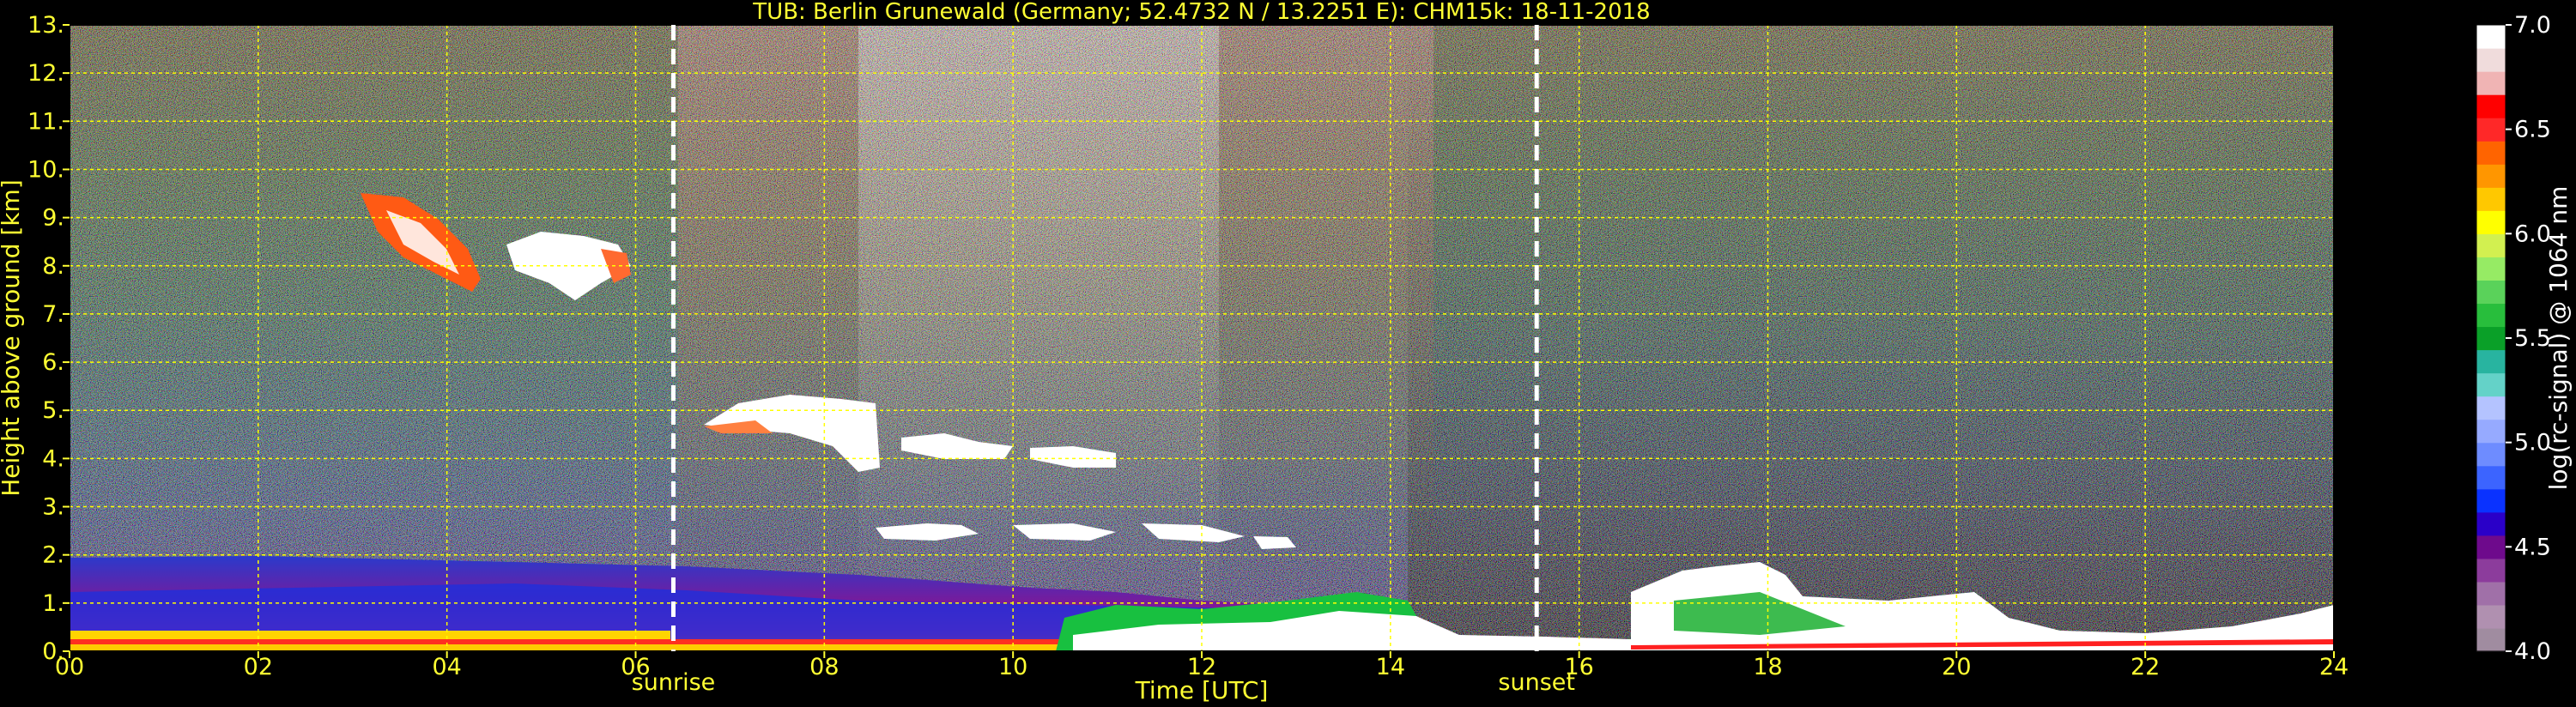 The height and width of the screenshot is (707, 2576). I want to click on x-tick-label: 02, so click(258, 667).